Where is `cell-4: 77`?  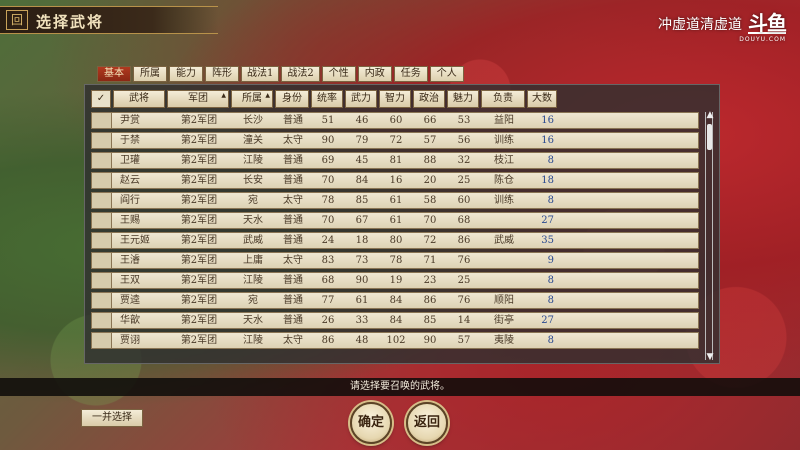
cell-4: 77 is located at coordinates (328, 300).